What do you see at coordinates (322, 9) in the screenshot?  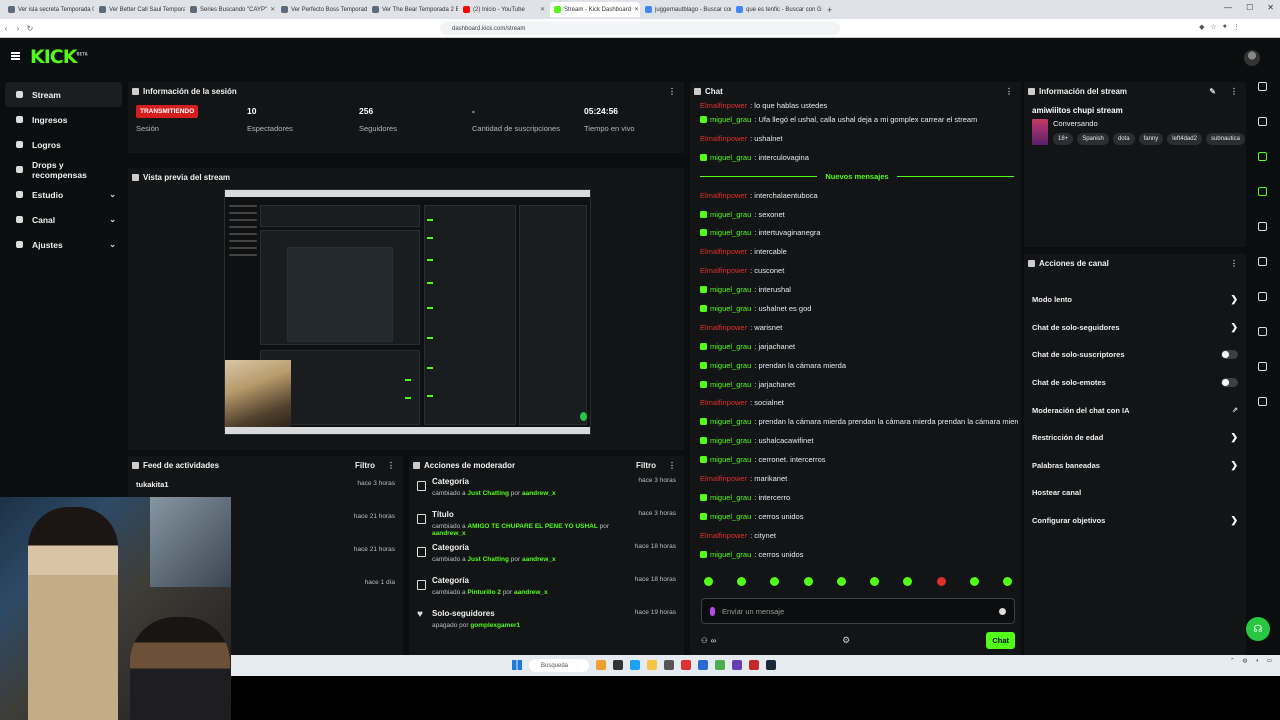 I see `browser-tab: Ver Perfecto Boss Temporada 2 Episo...✕` at bounding box center [322, 9].